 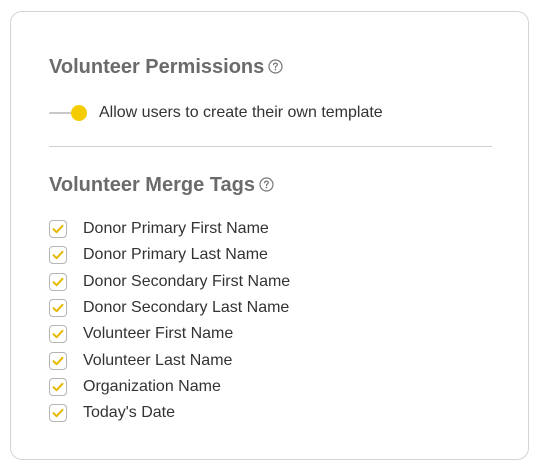 I want to click on template-permission-row: Allow users to create their own template, so click(x=216, y=113).